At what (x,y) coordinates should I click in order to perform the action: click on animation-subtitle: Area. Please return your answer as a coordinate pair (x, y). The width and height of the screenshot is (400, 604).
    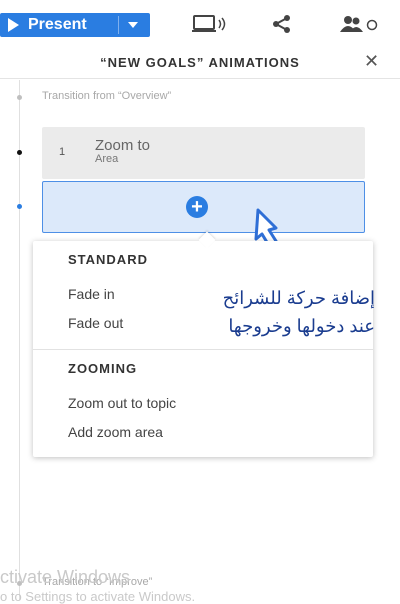
    Looking at the image, I should click on (107, 159).